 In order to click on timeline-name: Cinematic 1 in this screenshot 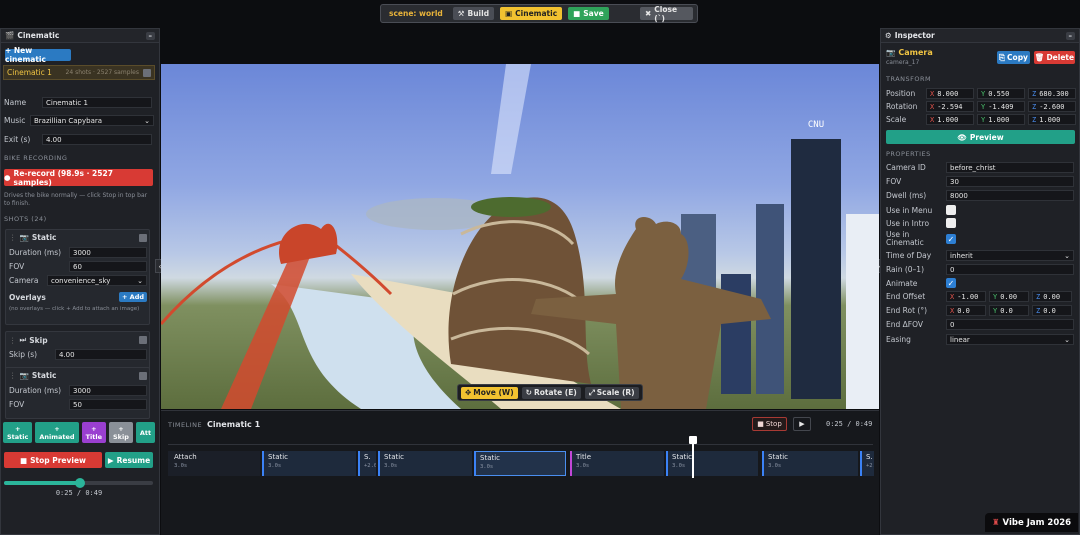, I will do `click(234, 424)`.